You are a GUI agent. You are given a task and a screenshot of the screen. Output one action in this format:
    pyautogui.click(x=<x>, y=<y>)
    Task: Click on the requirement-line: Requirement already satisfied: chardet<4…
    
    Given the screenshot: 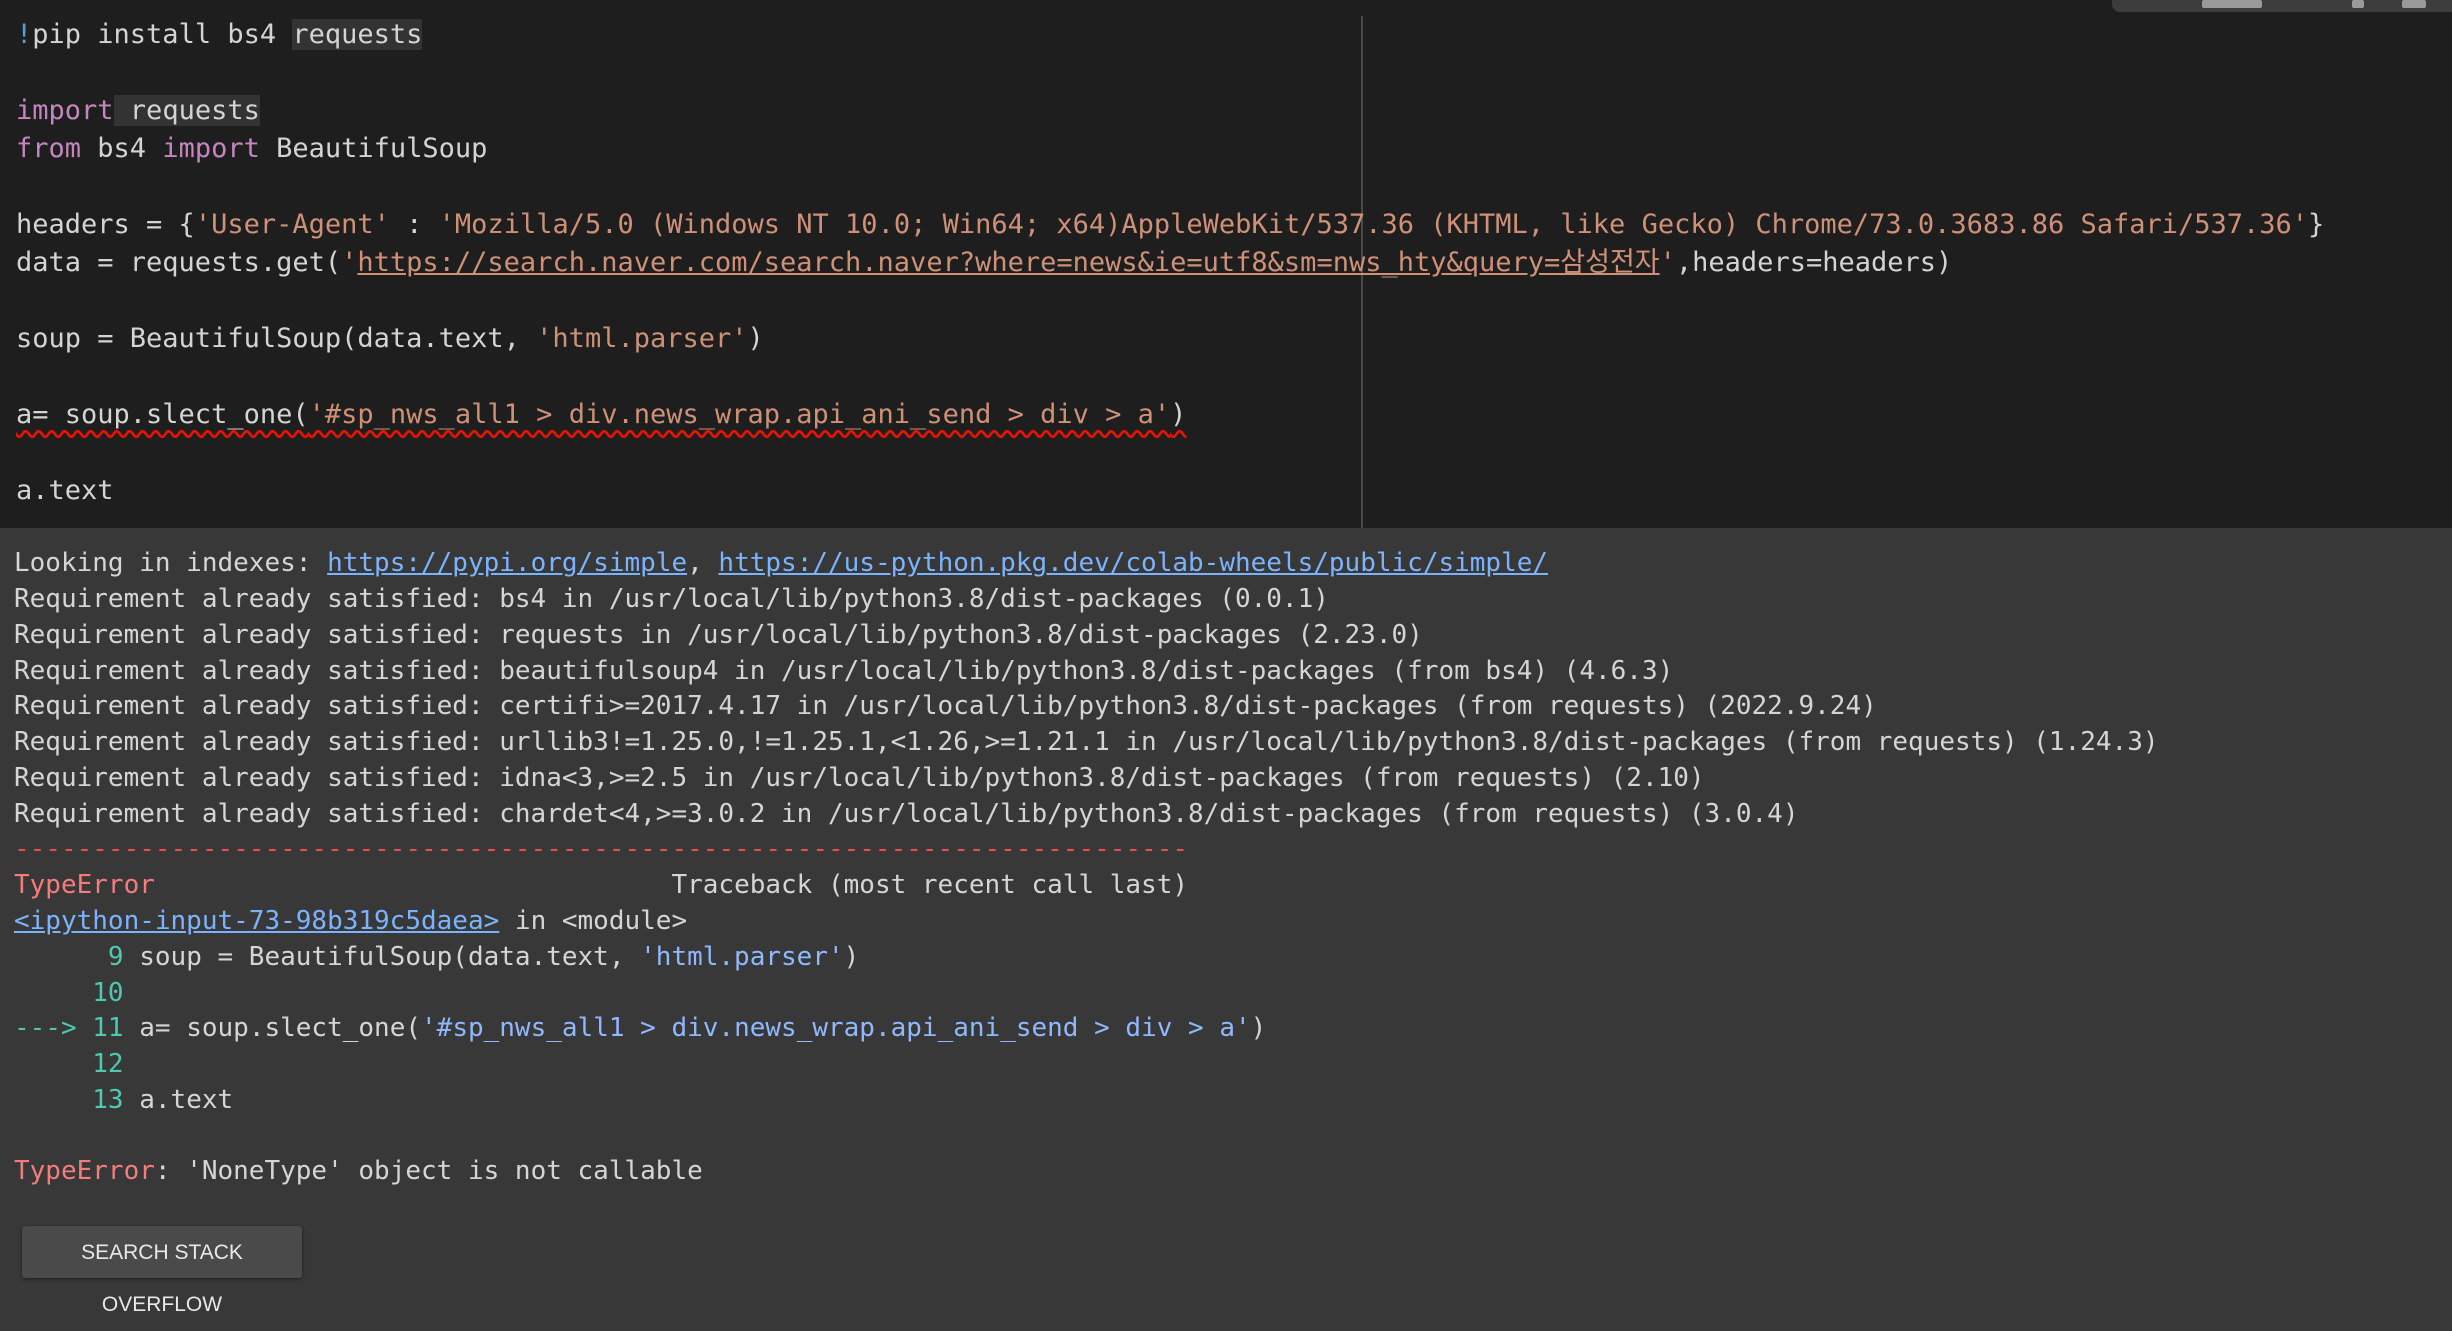 What is the action you would take?
    pyautogui.click(x=906, y=814)
    